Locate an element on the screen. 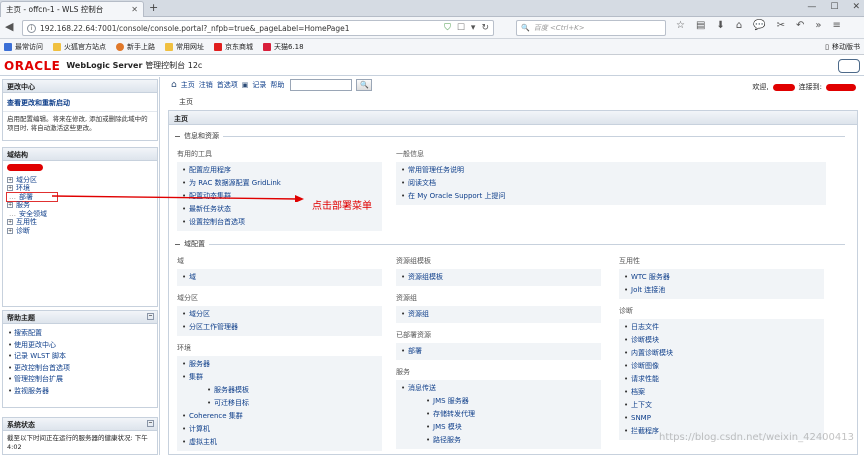 This screenshot has height=455, width=864. bookmark-4: 京东商城 is located at coordinates (233, 47).